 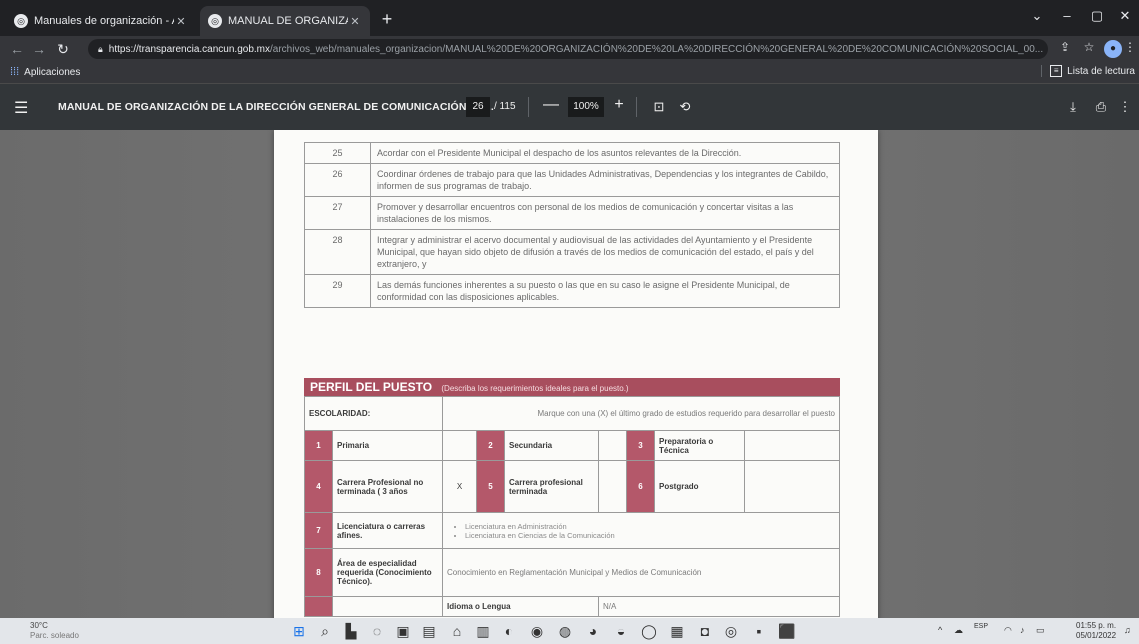 I want to click on tab-search-icon: ⌄, so click(x=1037, y=16).